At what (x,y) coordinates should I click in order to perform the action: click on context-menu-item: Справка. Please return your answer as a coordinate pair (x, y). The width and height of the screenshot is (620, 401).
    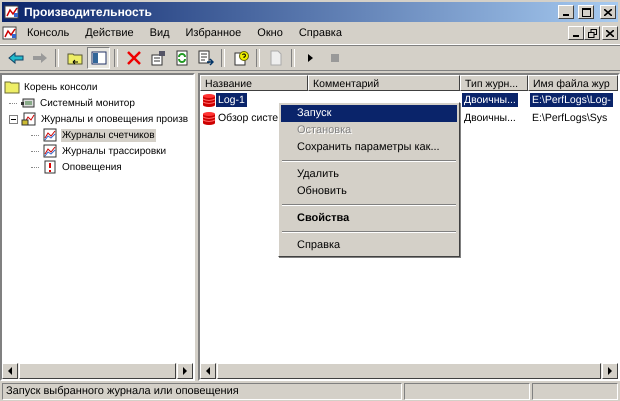
    Looking at the image, I should click on (369, 245).